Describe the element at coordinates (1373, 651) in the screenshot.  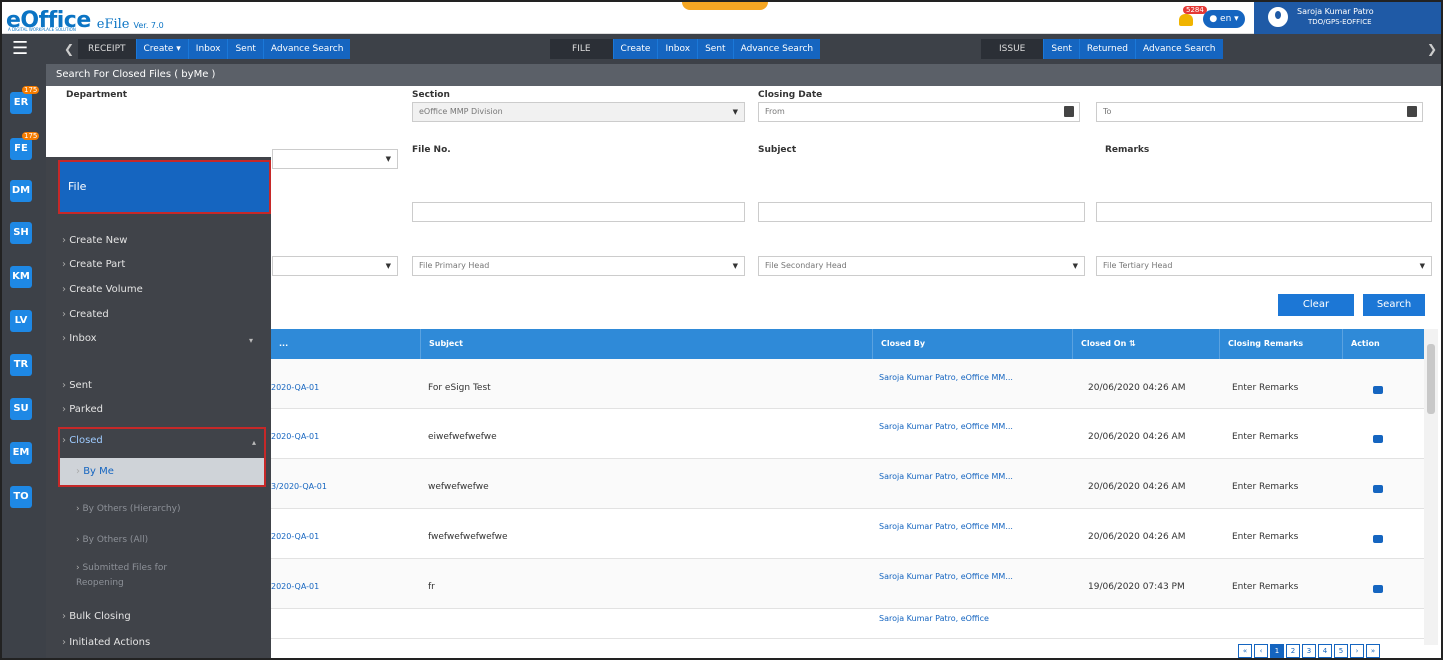
I see `last-page-icon: »` at that location.